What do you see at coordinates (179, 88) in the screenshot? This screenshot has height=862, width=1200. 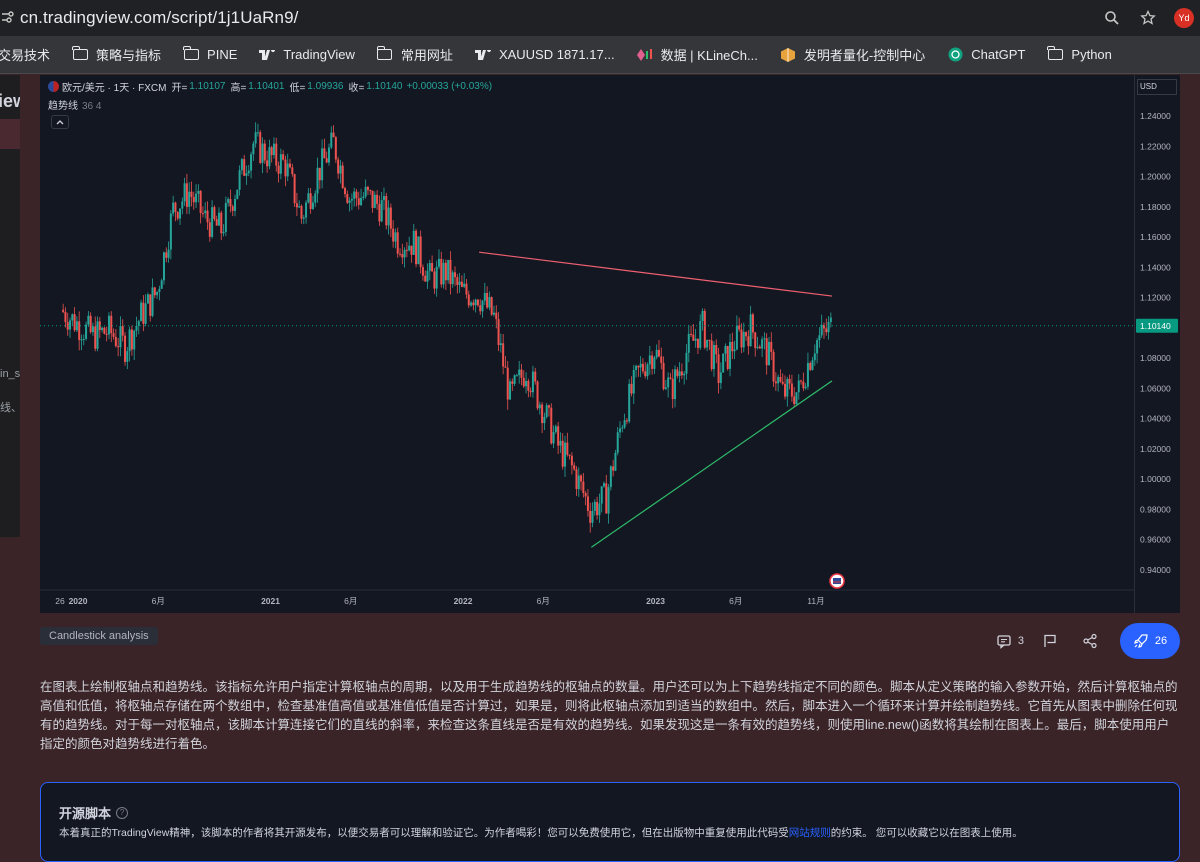 I see `open-label: 开=` at bounding box center [179, 88].